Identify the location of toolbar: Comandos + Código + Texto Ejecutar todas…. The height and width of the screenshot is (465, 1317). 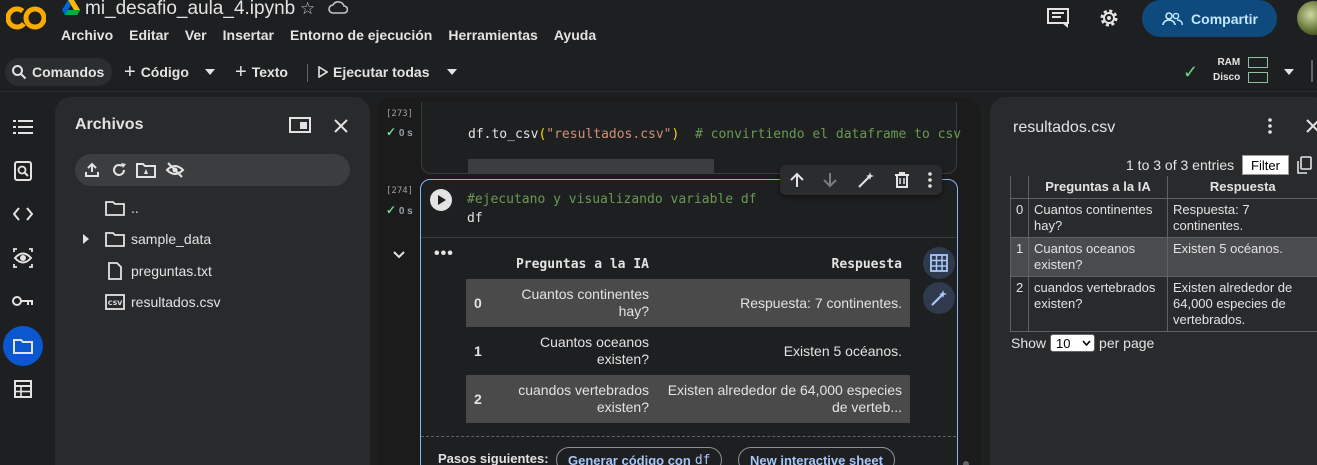
(658, 71).